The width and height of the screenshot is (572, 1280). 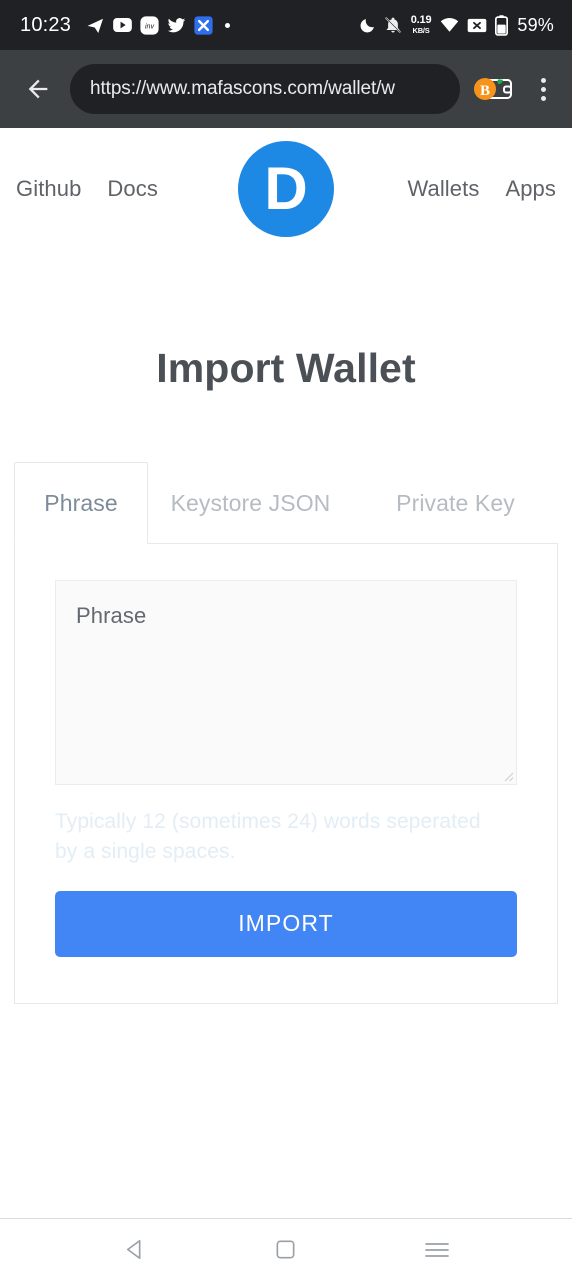 What do you see at coordinates (530, 189) in the screenshot?
I see `nav-link-apps: Apps` at bounding box center [530, 189].